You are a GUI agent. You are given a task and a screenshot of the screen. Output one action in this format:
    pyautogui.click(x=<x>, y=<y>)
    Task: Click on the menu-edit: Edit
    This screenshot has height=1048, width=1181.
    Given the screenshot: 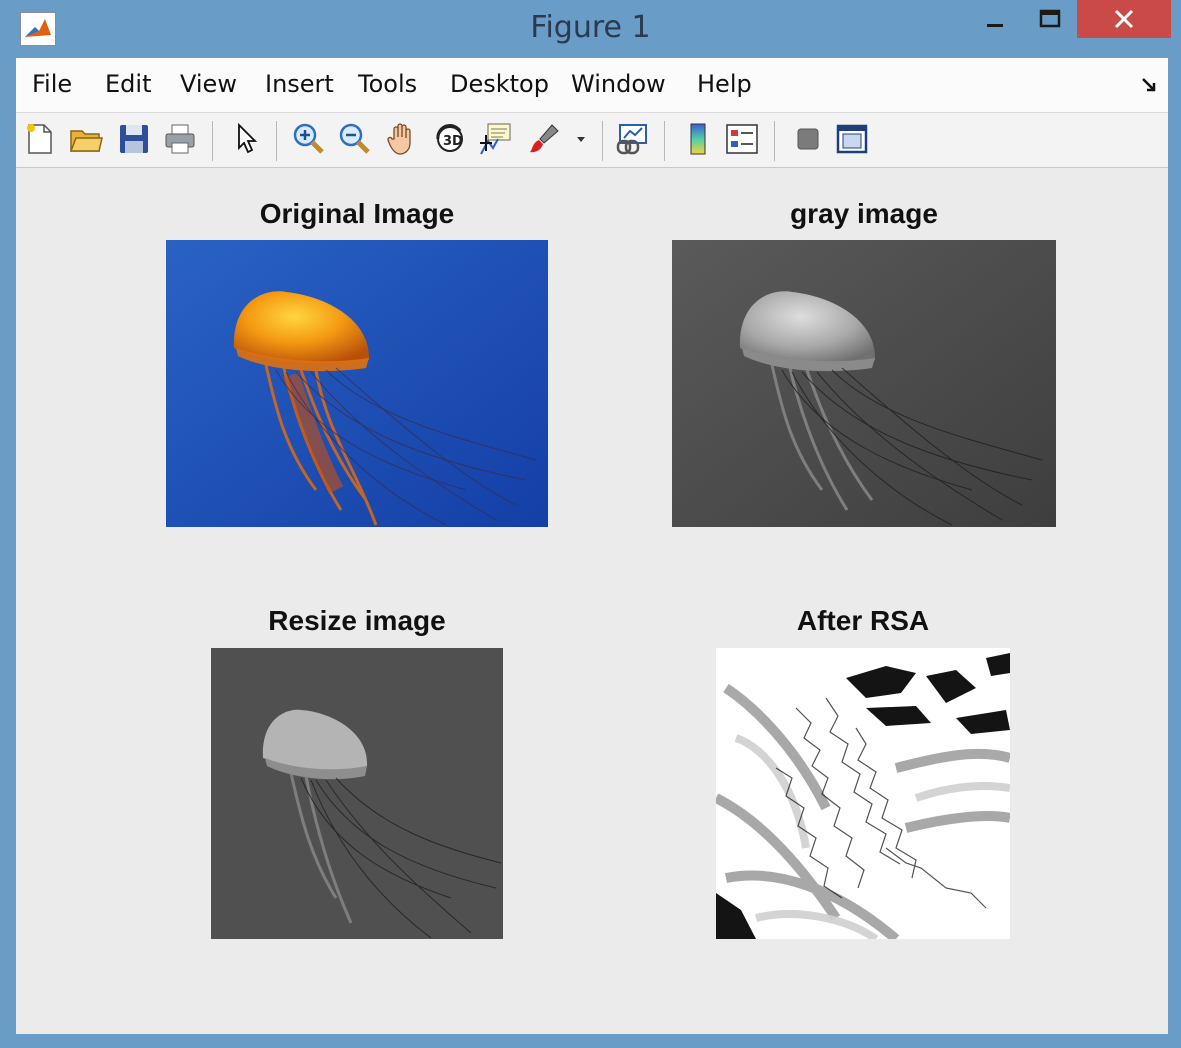 What is the action you would take?
    pyautogui.click(x=128, y=84)
    